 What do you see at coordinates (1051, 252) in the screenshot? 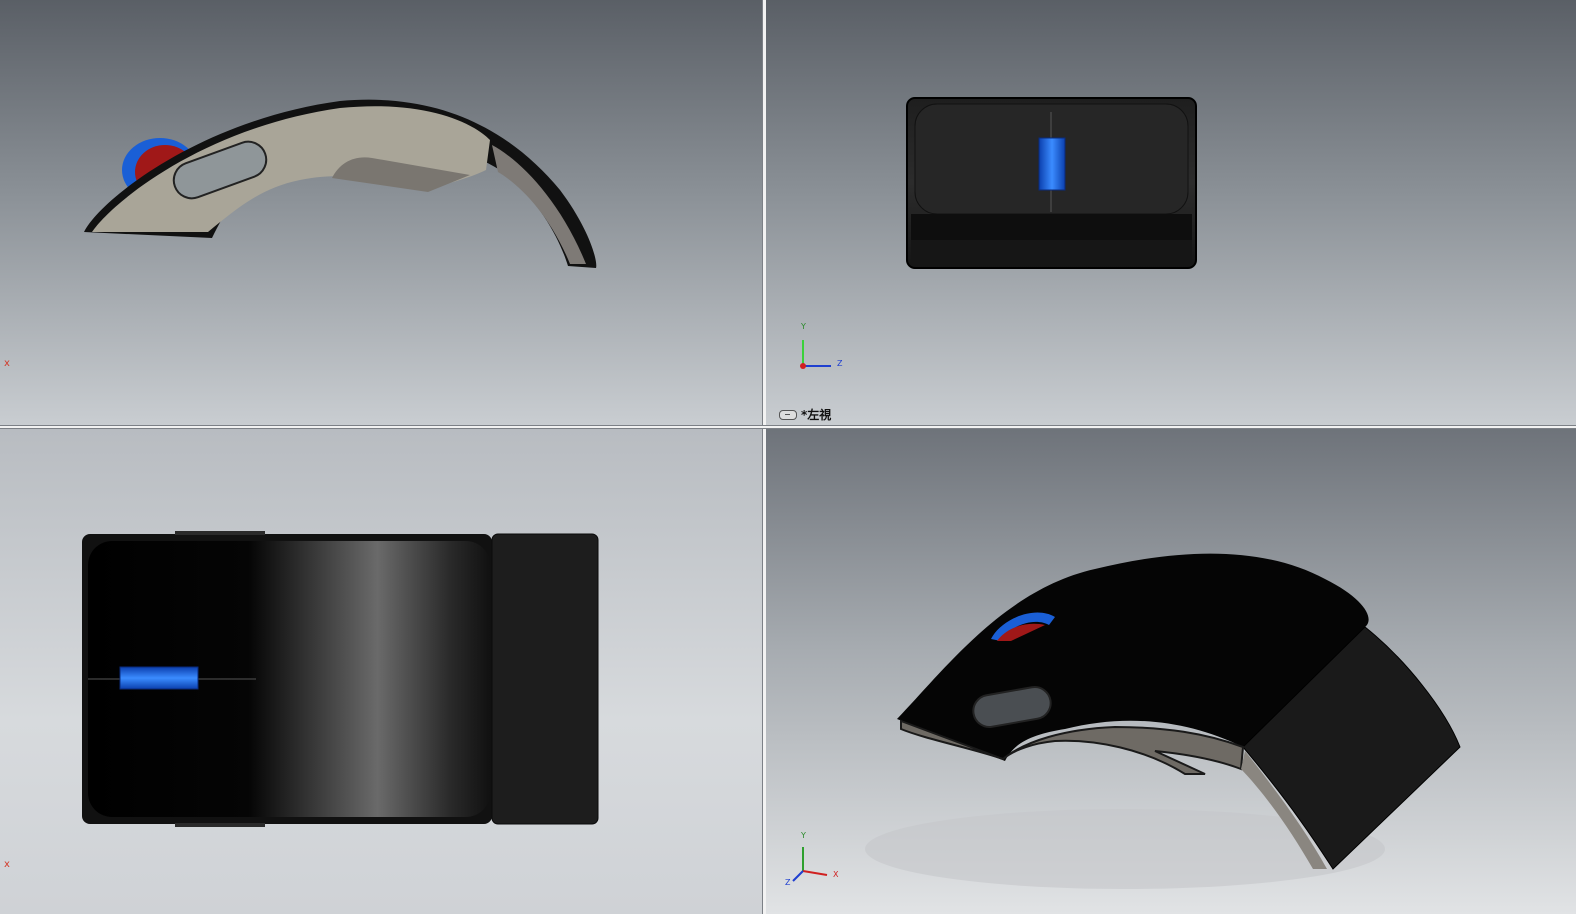
I see `base-lower` at bounding box center [1051, 252].